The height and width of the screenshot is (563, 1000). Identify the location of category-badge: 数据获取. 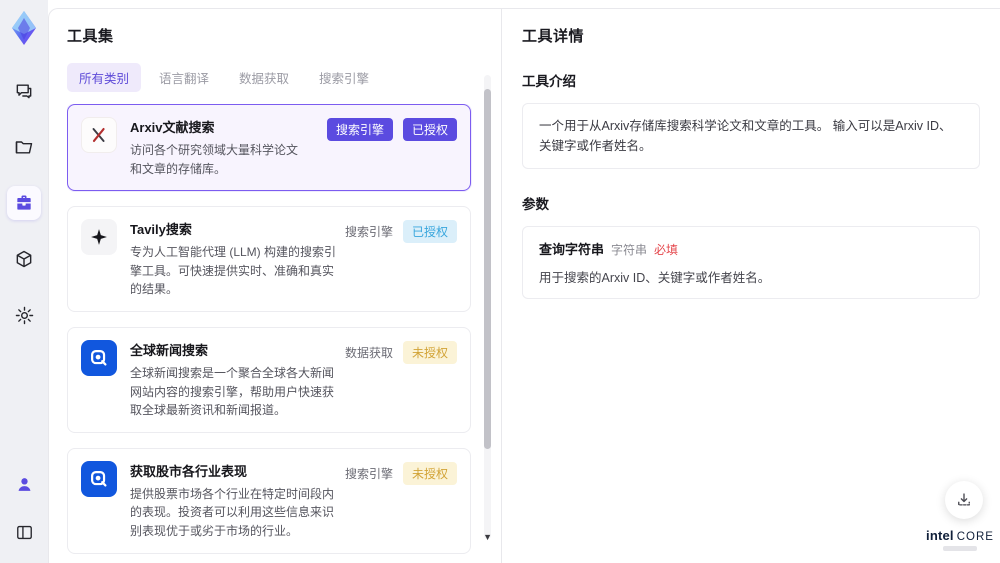
(368, 352).